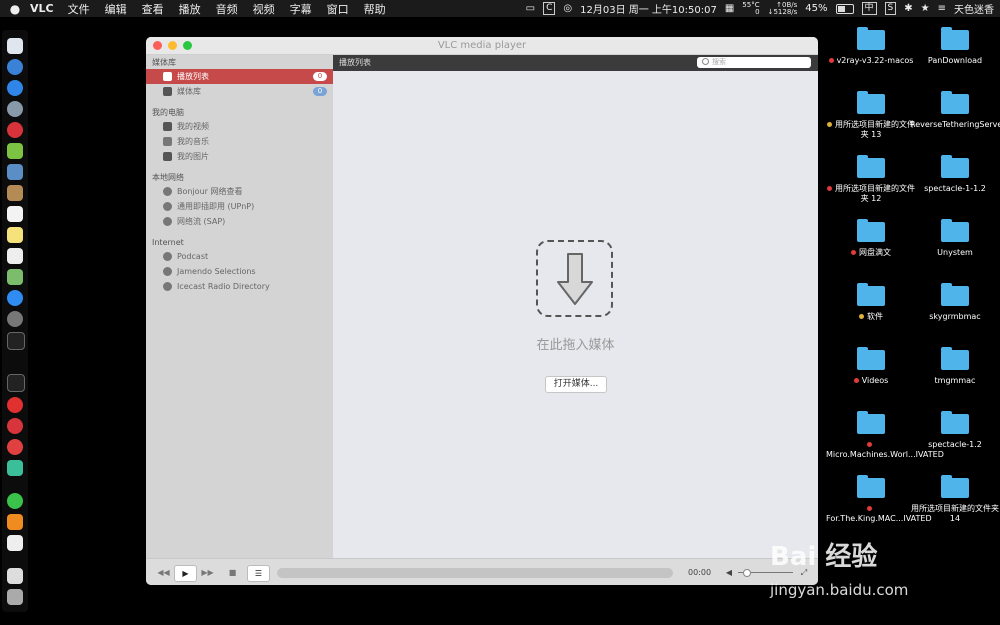 Image resolution: width=1000 pixels, height=625 pixels. What do you see at coordinates (227, 9) in the screenshot?
I see `menu-audio: 音频` at bounding box center [227, 9].